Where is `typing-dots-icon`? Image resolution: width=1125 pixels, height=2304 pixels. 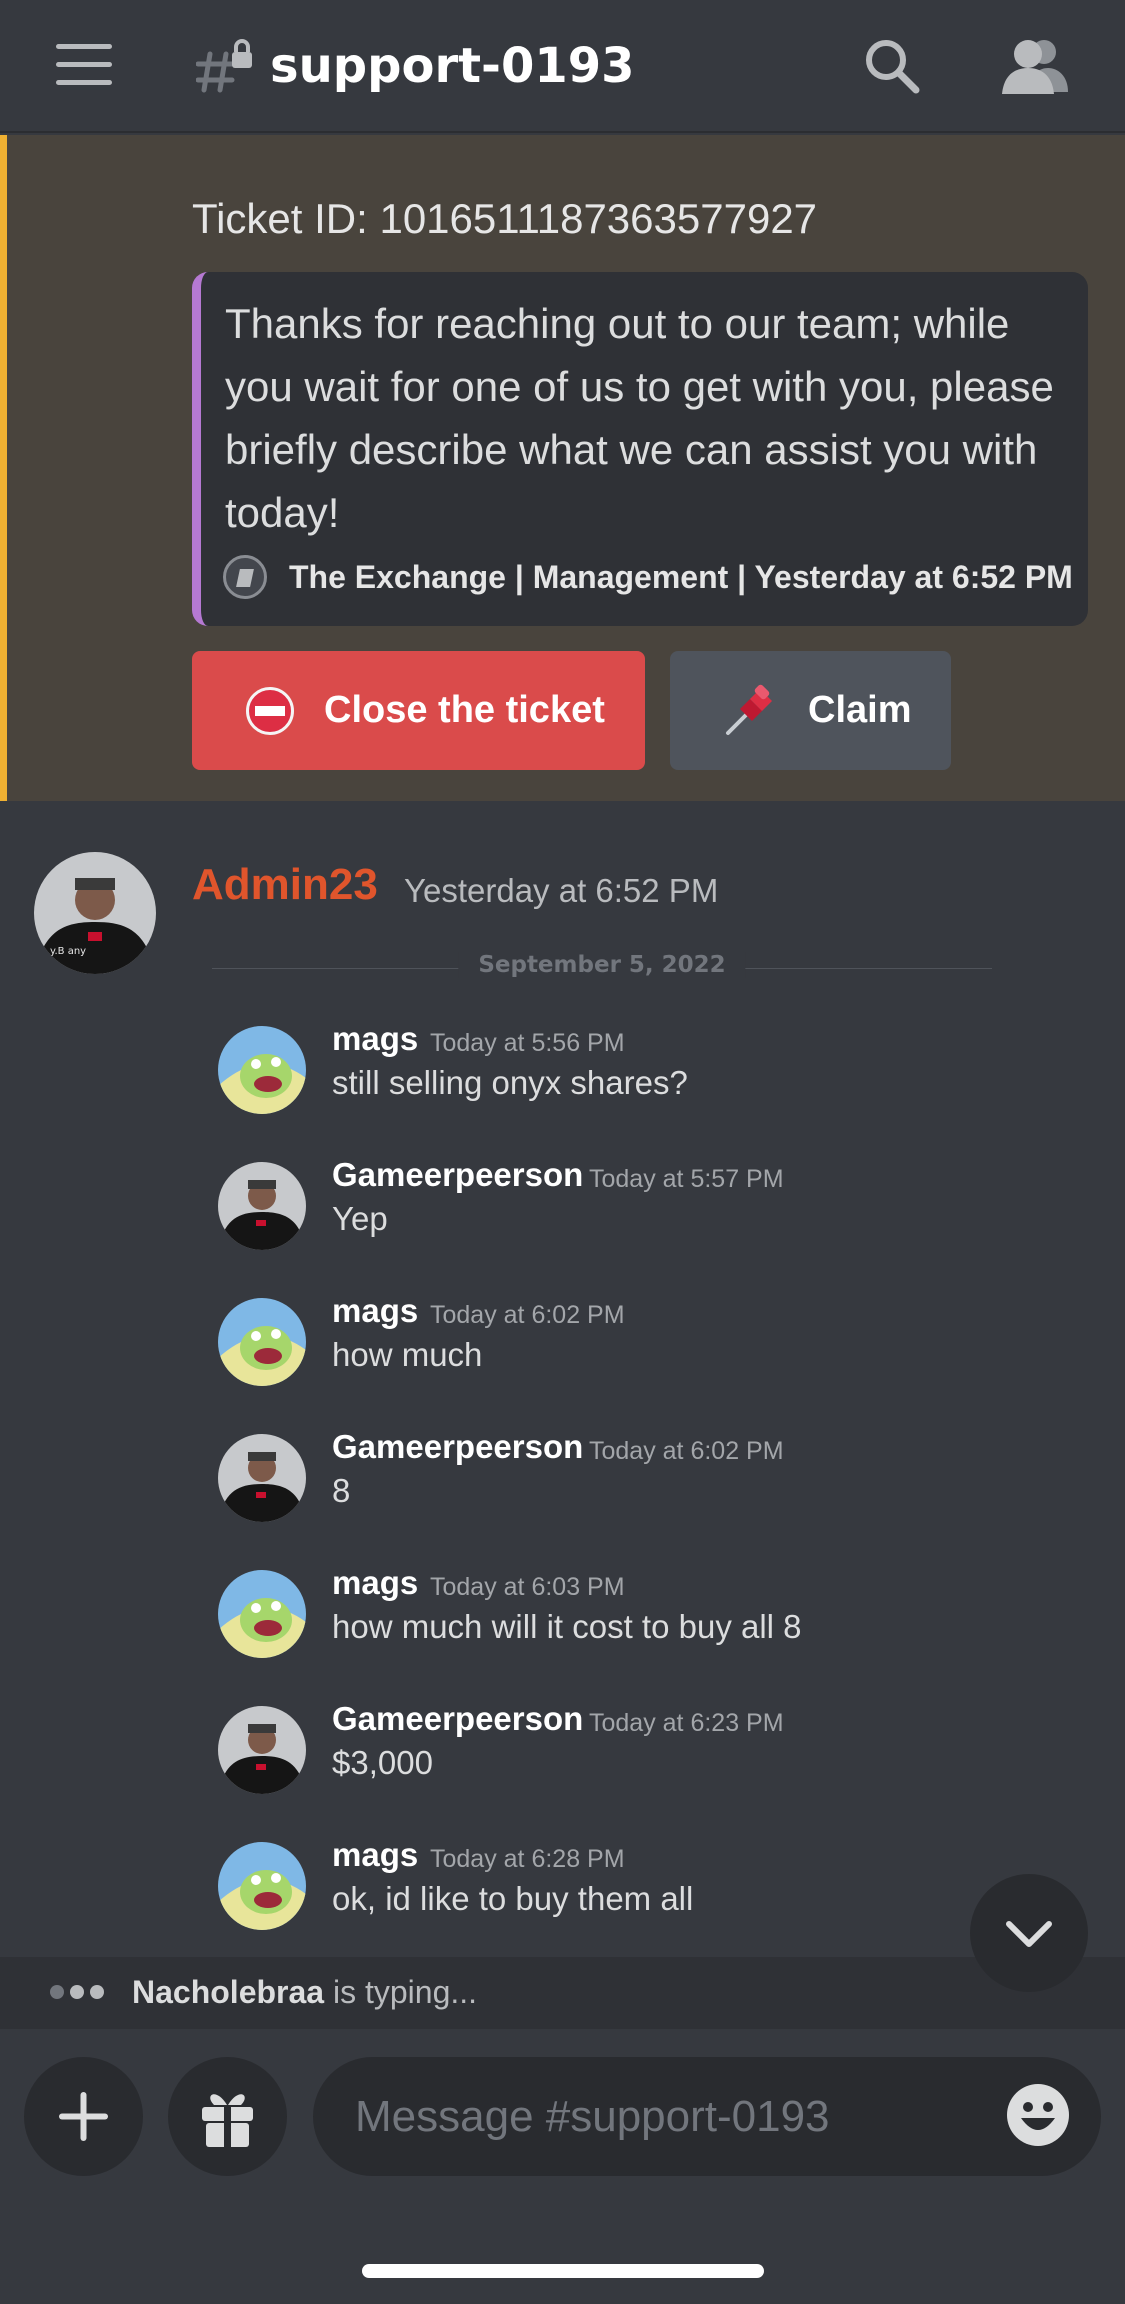 typing-dots-icon is located at coordinates (77, 1992).